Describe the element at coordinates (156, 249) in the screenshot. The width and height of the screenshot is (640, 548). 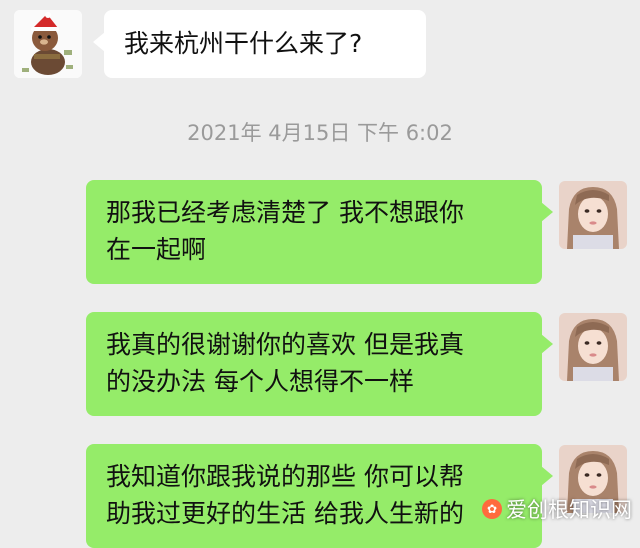
I see `message-text: 在一起啊` at that location.